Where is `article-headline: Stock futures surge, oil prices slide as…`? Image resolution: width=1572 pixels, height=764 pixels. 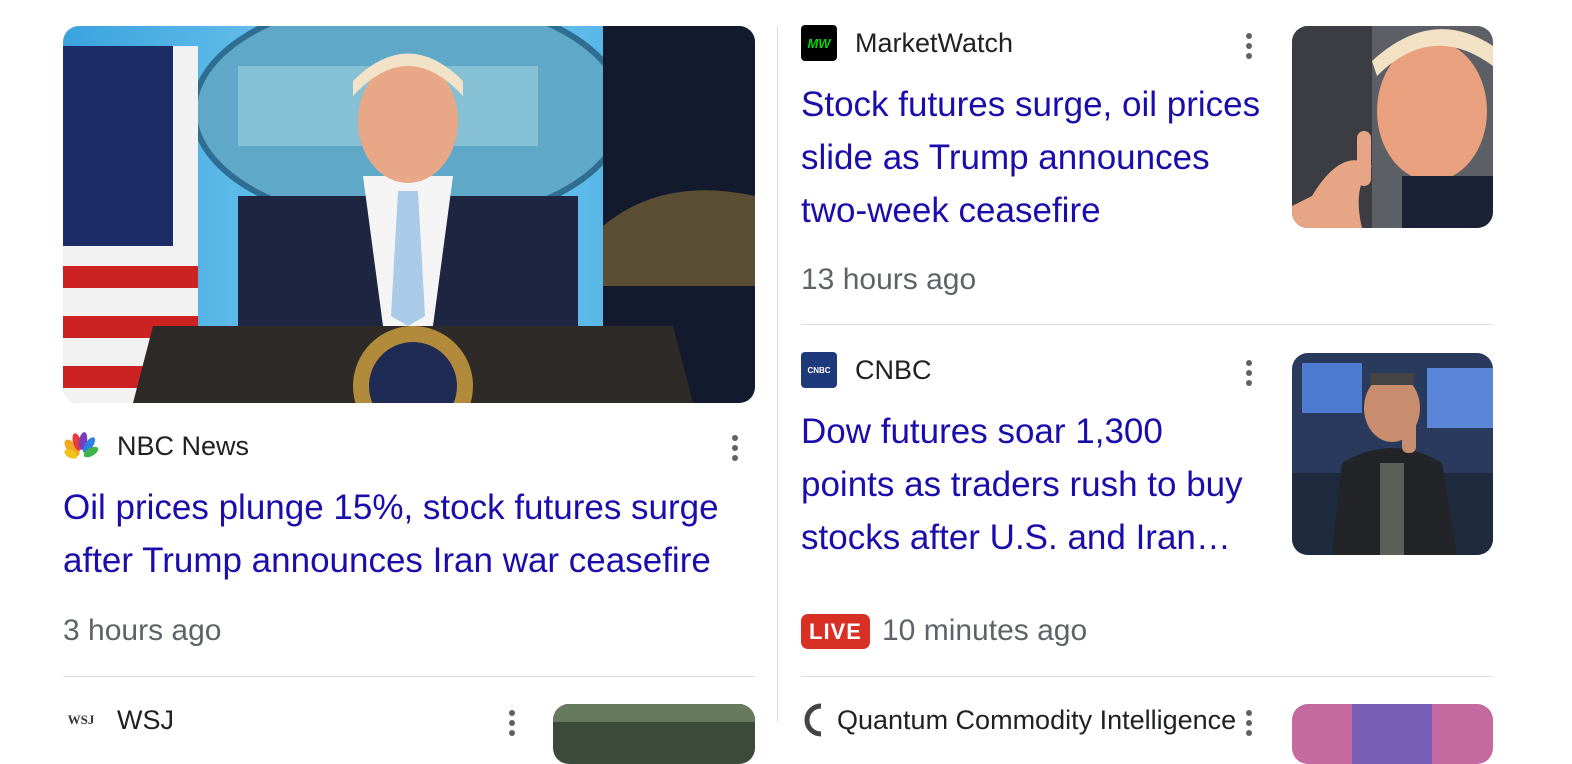 article-headline: Stock futures surge, oil prices slide as… is located at coordinates (1031, 157).